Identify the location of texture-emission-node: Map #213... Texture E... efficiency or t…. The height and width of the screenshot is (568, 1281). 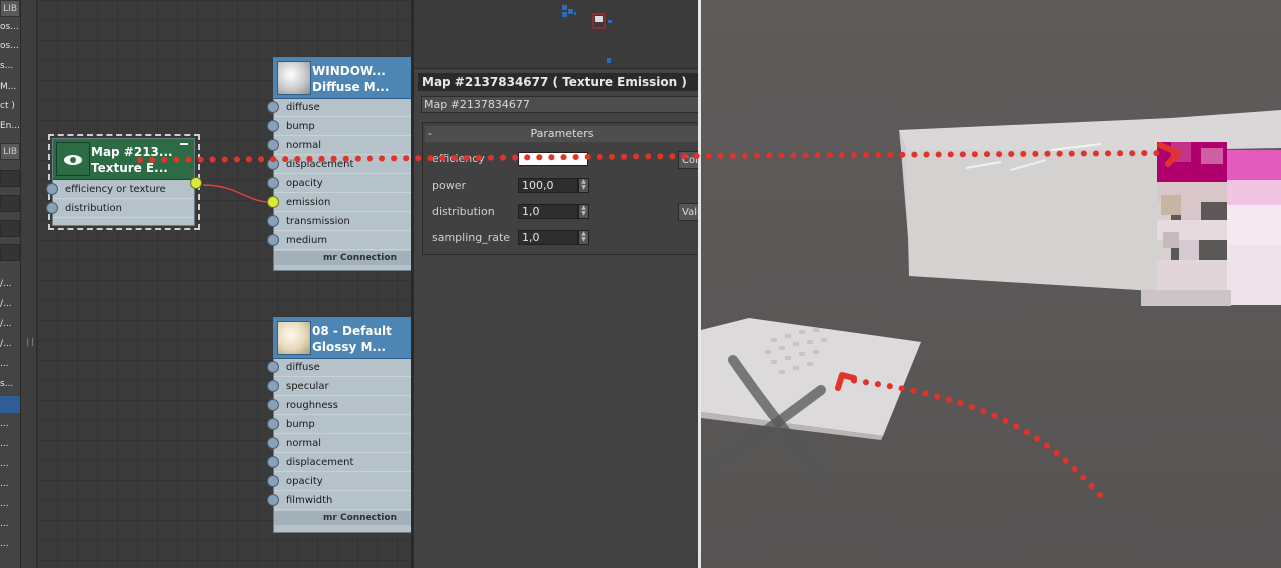
(124, 182).